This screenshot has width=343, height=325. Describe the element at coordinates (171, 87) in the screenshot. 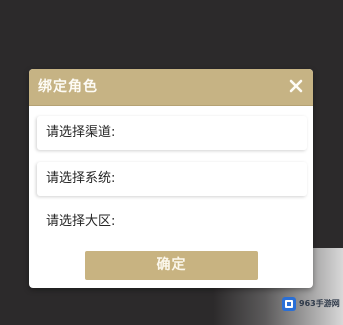

I see `dialog-header: 绑定角色` at that location.